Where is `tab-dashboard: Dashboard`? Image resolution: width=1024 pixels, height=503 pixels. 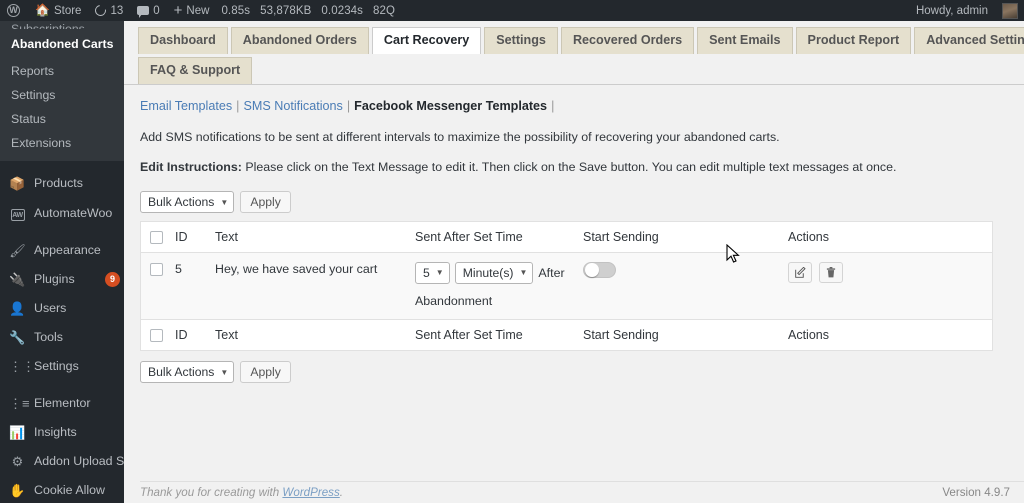
tab-dashboard: Dashboard is located at coordinates (183, 40).